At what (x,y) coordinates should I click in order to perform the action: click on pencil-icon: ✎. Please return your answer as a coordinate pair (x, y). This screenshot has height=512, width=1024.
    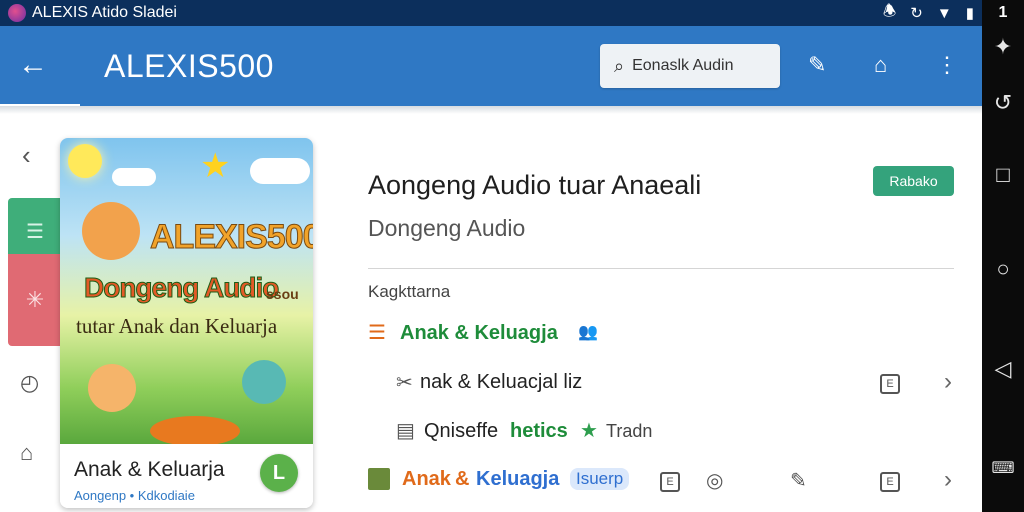
    Looking at the image, I should click on (798, 480).